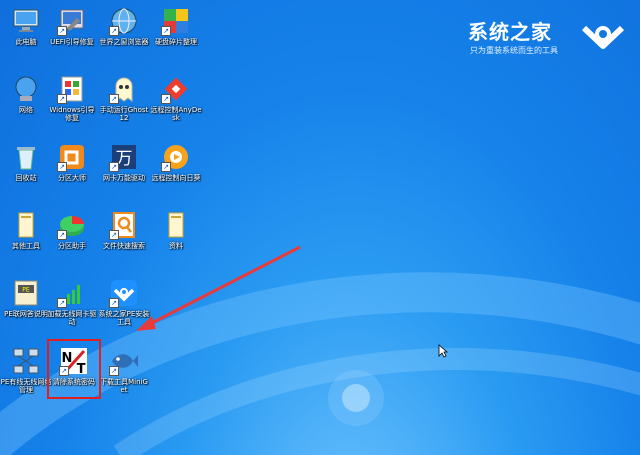  Describe the element at coordinates (26, 88) in the screenshot. I see `network-icon` at that location.